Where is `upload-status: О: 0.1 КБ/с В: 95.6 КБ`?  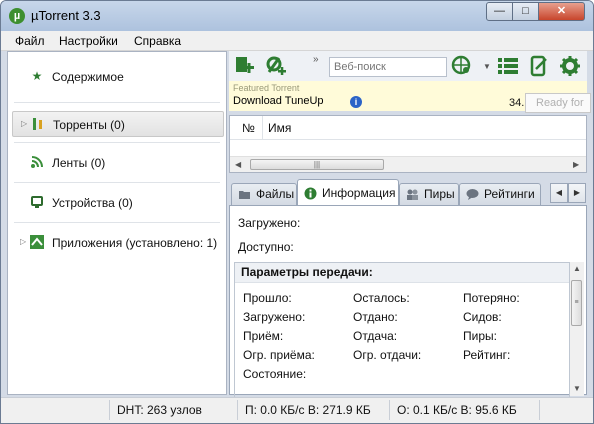
upload-status: О: 0.1 КБ/с В: 95.6 КБ is located at coordinates (457, 410).